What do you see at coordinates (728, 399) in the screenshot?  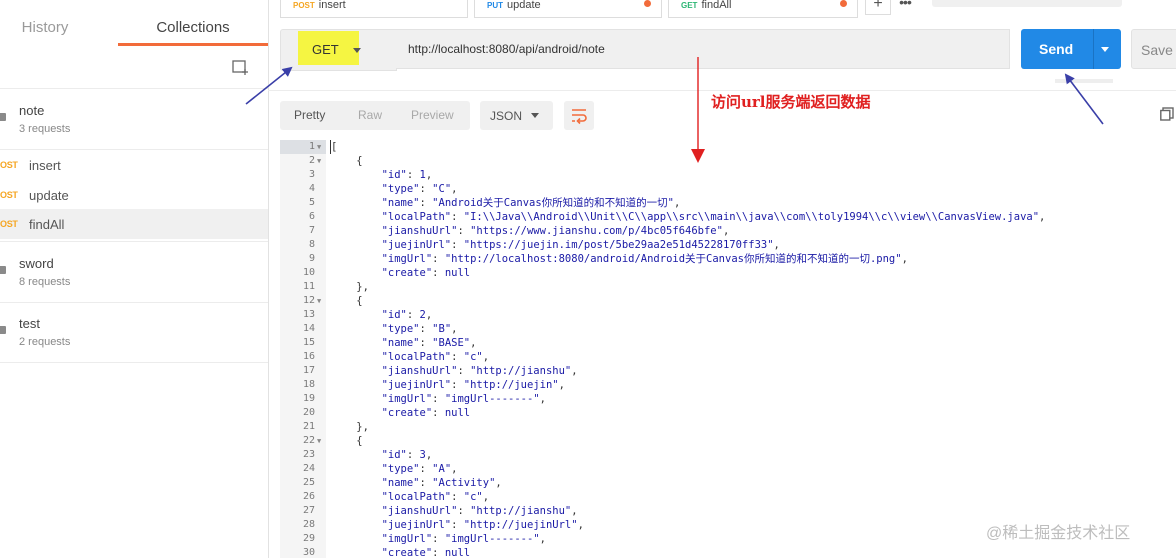 I see `code-line: 19 "imgUrl": "imgUrl-------",` at bounding box center [728, 399].